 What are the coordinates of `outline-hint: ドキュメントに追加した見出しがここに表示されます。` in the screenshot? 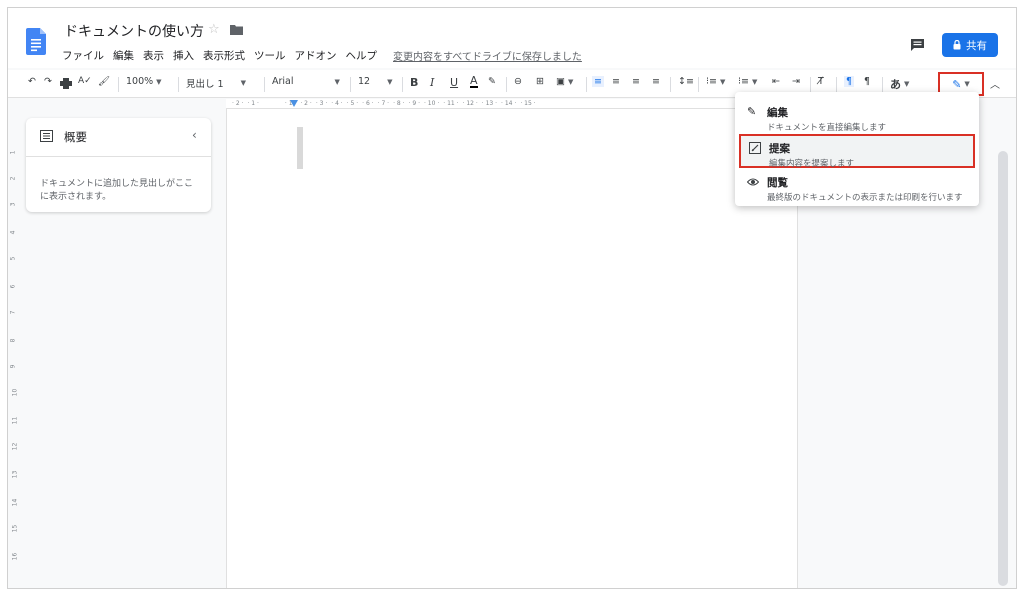 It's located at (117, 190).